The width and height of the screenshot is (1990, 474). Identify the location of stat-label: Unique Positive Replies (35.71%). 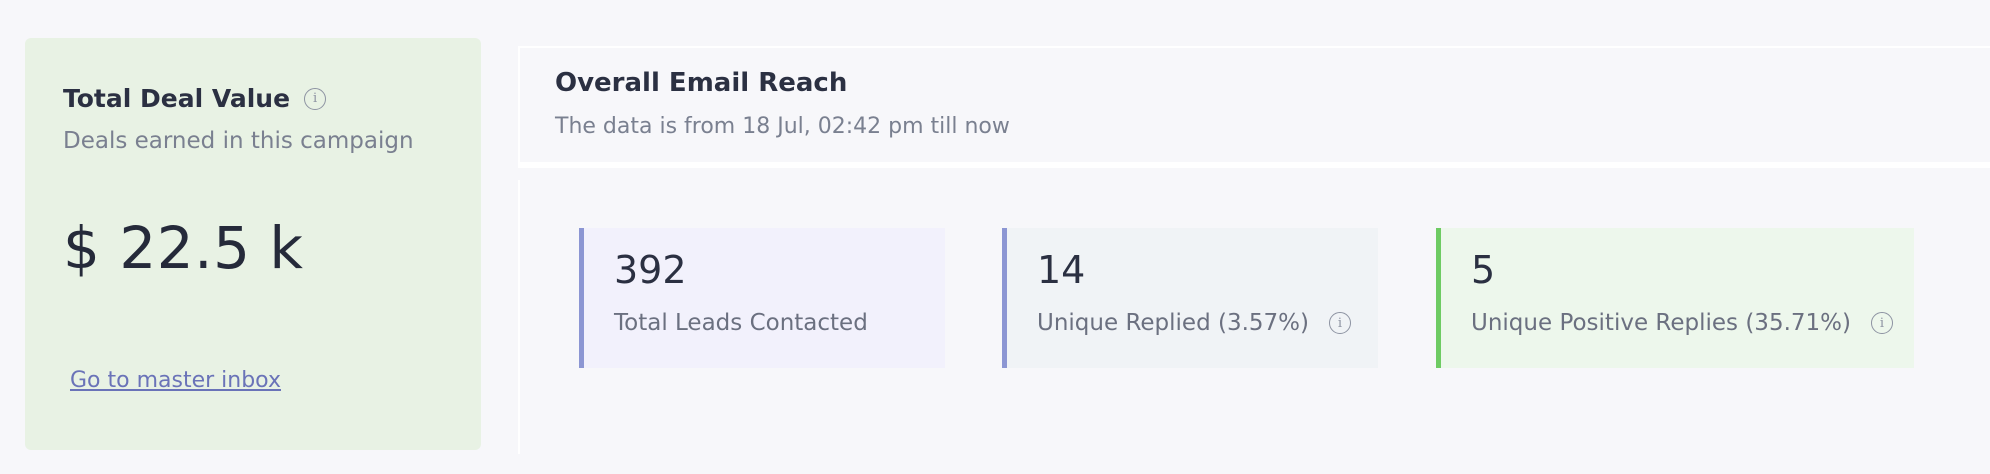
(1661, 323).